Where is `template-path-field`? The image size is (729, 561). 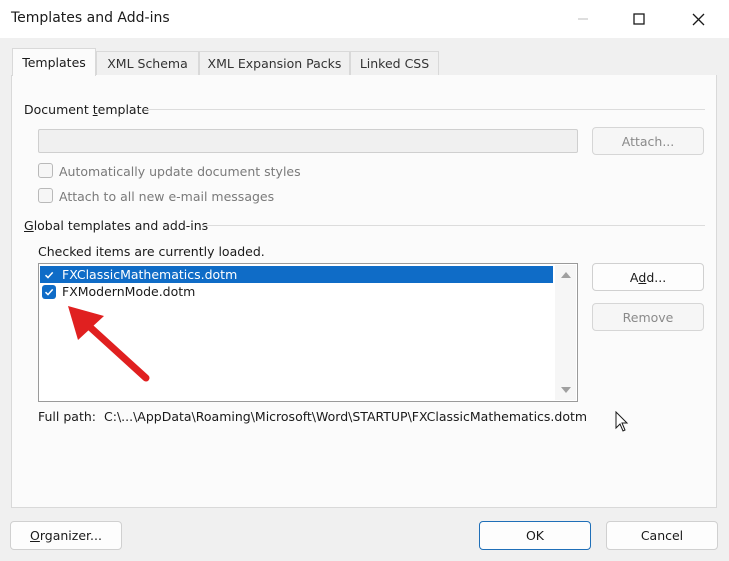
template-path-field is located at coordinates (308, 141).